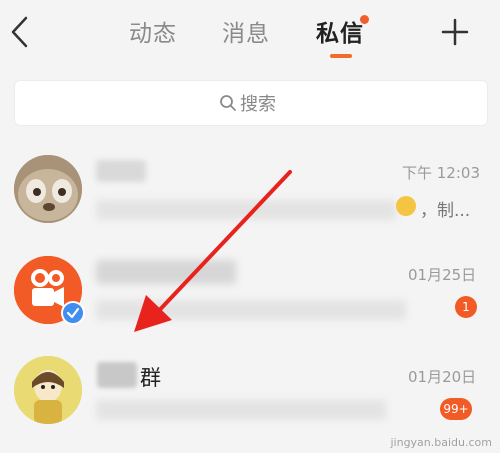  I want to click on top-header: 动态 消息 私信, so click(250, 32).